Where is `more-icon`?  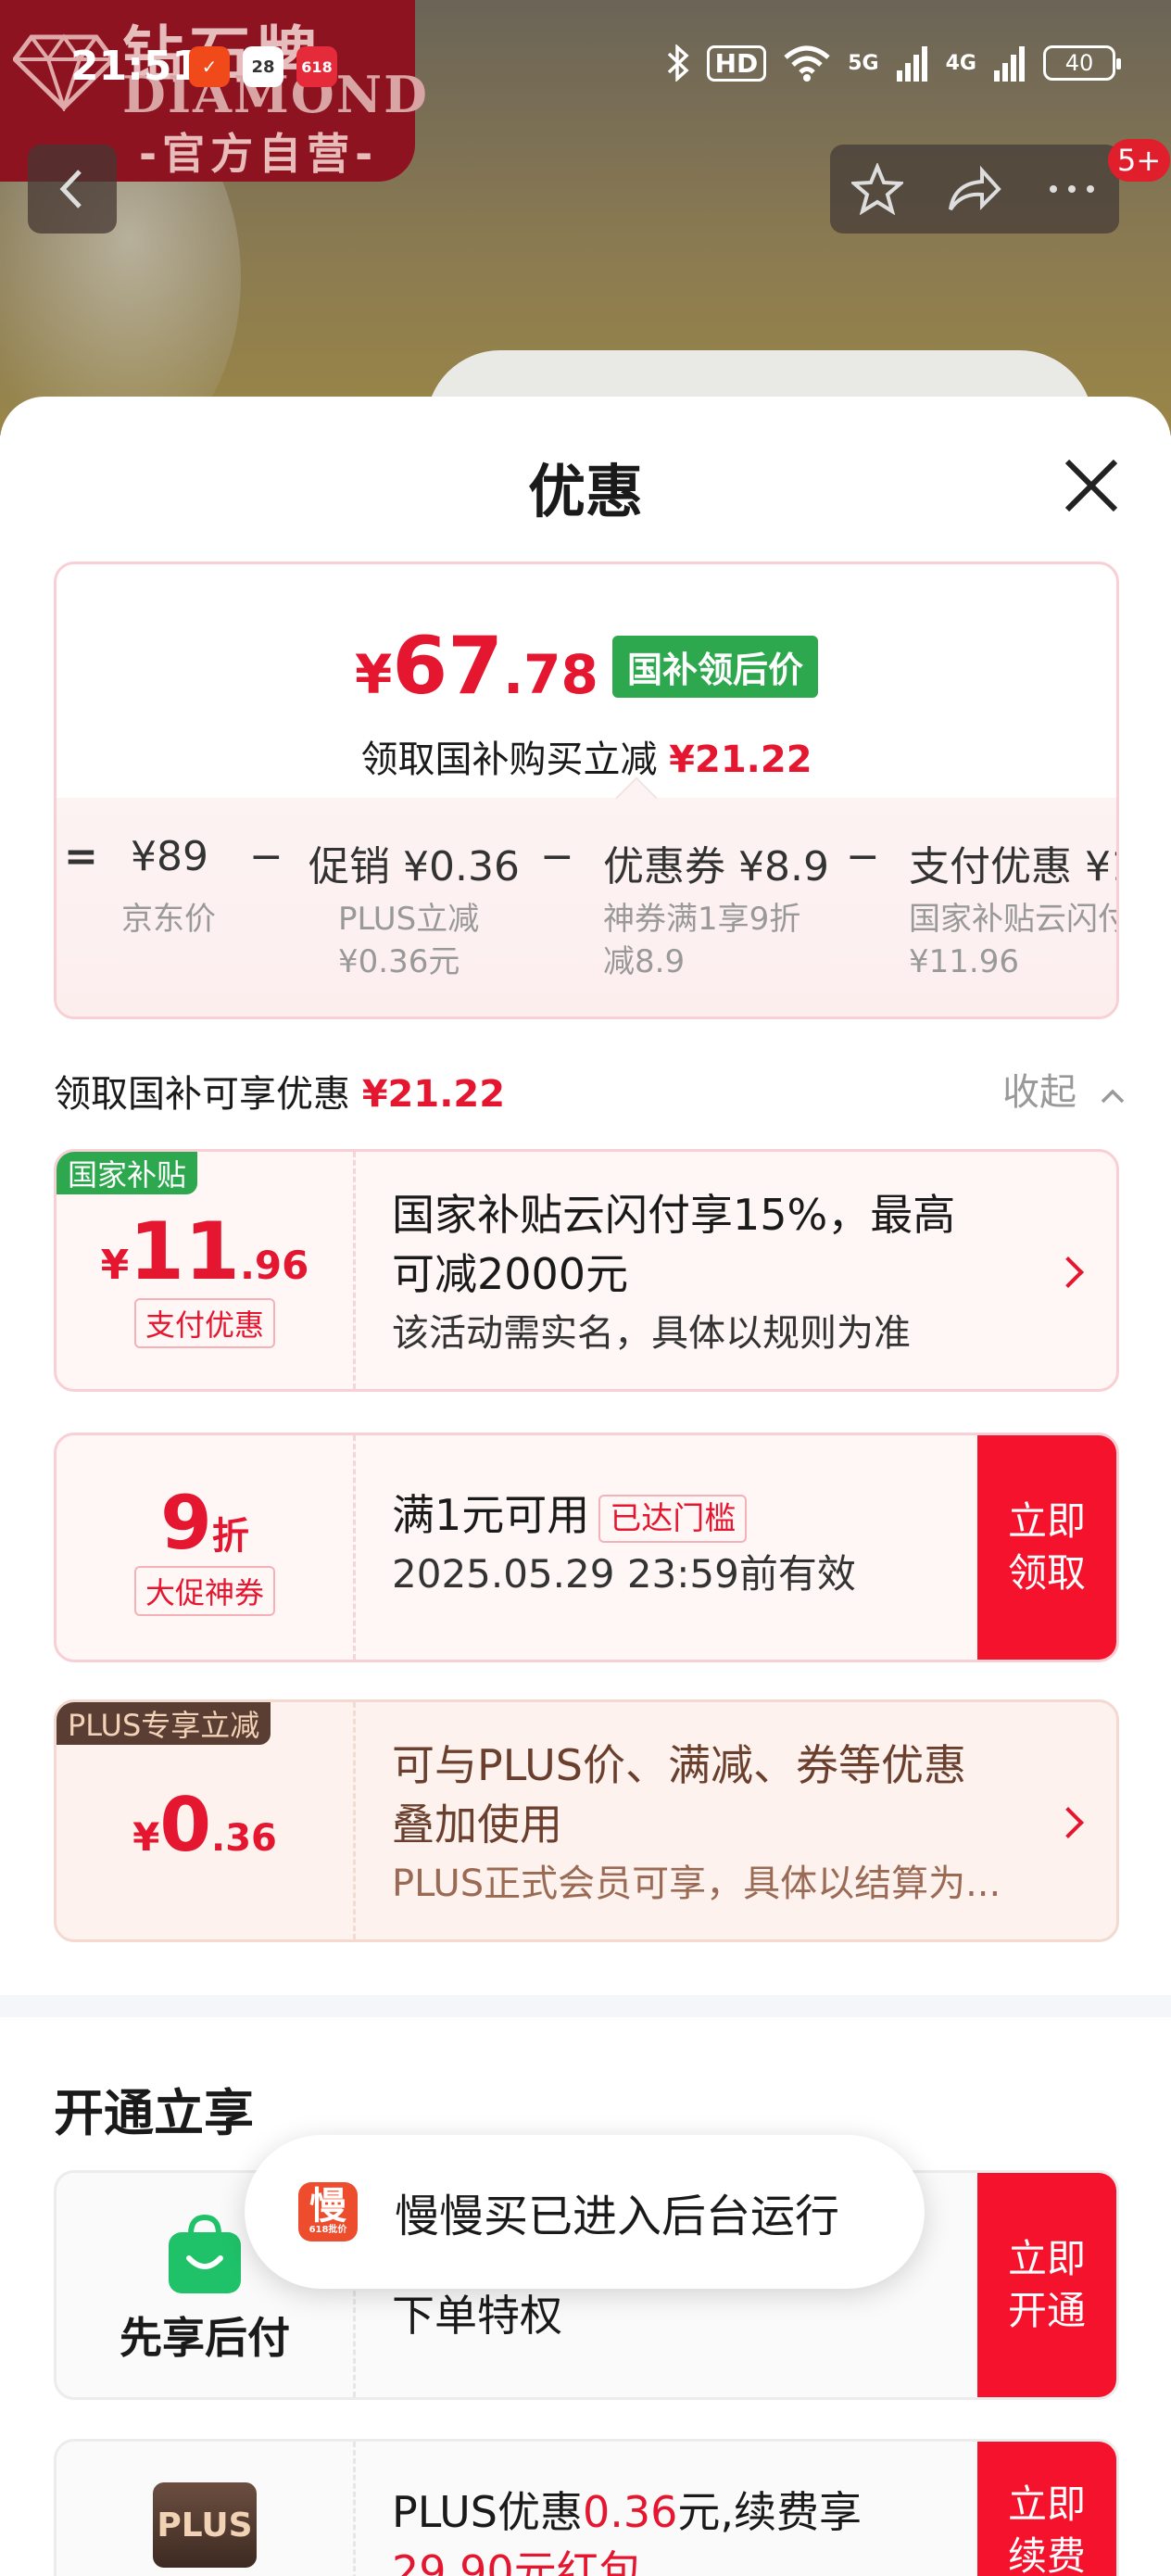
more-icon is located at coordinates (1072, 189).